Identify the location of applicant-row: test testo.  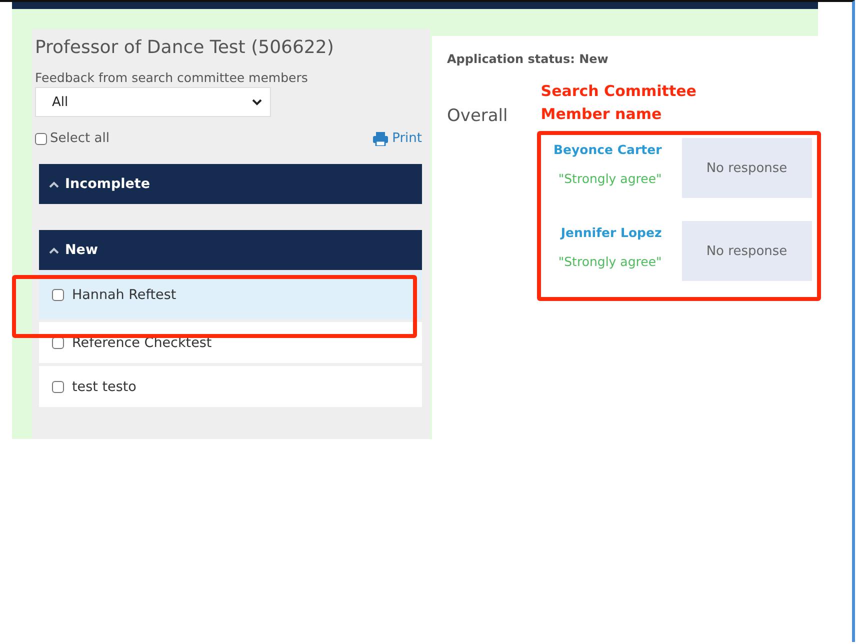
(230, 386).